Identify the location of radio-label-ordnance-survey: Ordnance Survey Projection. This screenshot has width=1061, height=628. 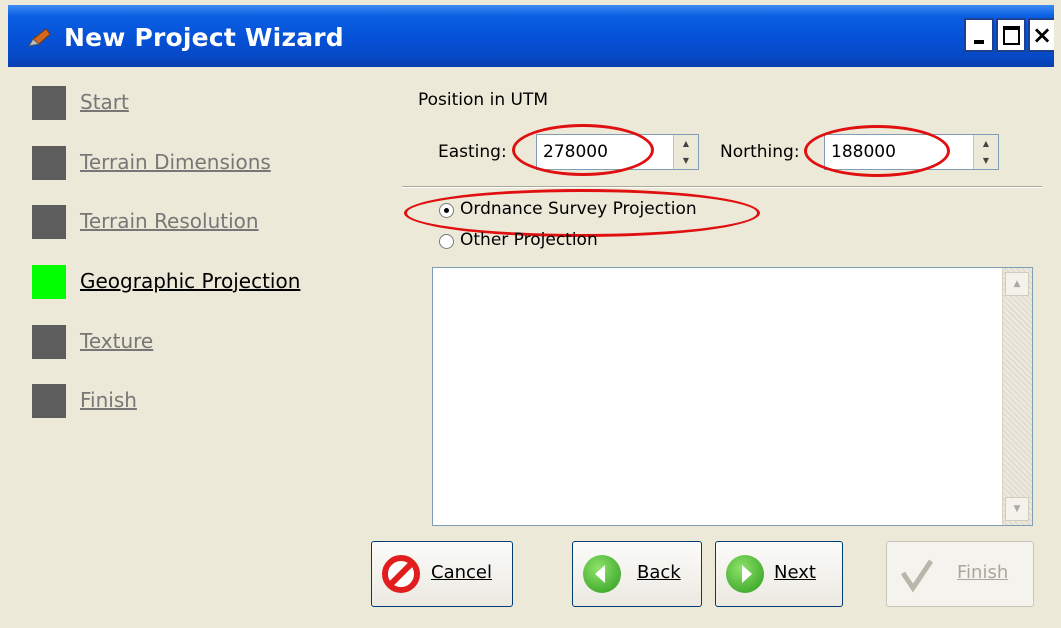
(578, 209).